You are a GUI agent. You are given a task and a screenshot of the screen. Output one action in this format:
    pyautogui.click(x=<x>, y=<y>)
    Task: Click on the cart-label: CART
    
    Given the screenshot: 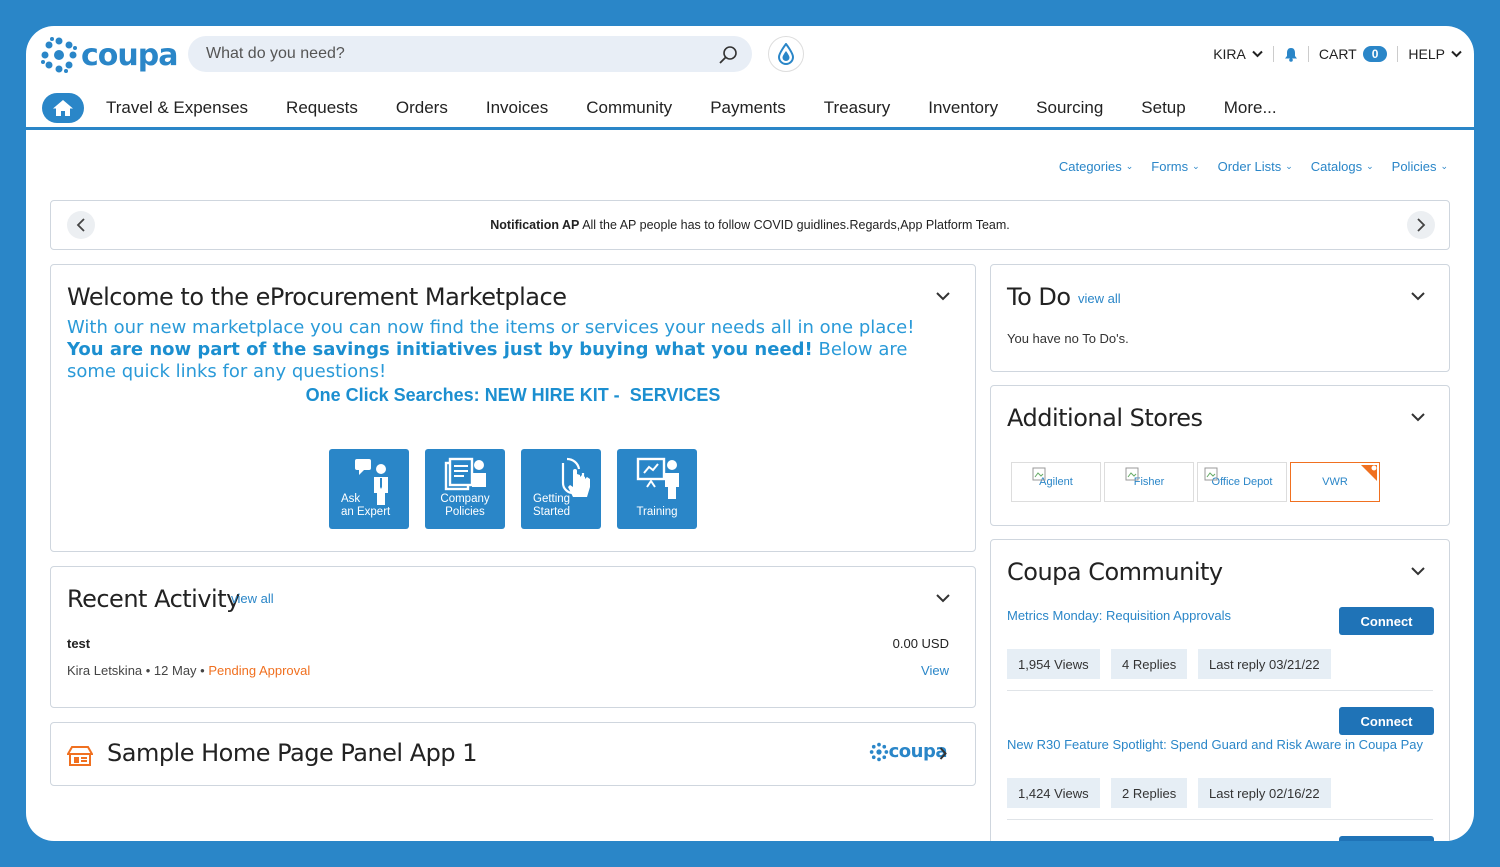 What is the action you would take?
    pyautogui.click(x=1337, y=54)
    